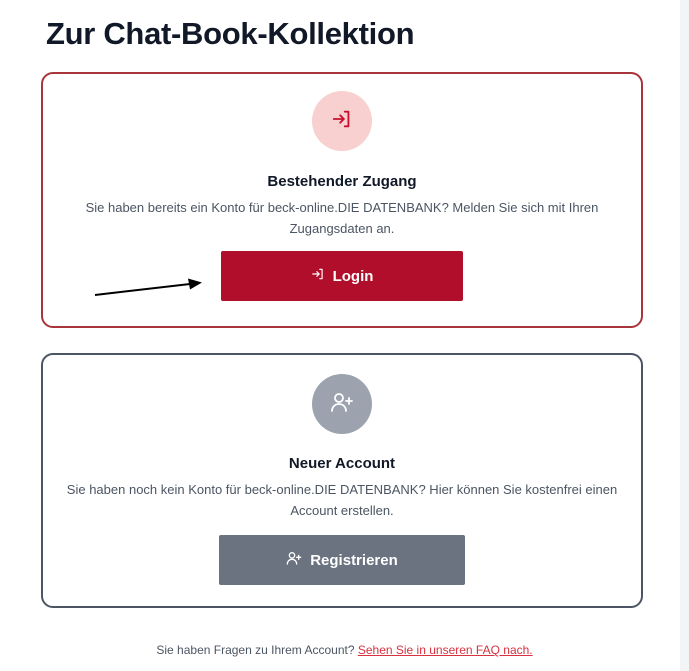  What do you see at coordinates (255, 650) in the screenshot?
I see `footer-question: Sie haben Fragen zu Ihrem Account?` at bounding box center [255, 650].